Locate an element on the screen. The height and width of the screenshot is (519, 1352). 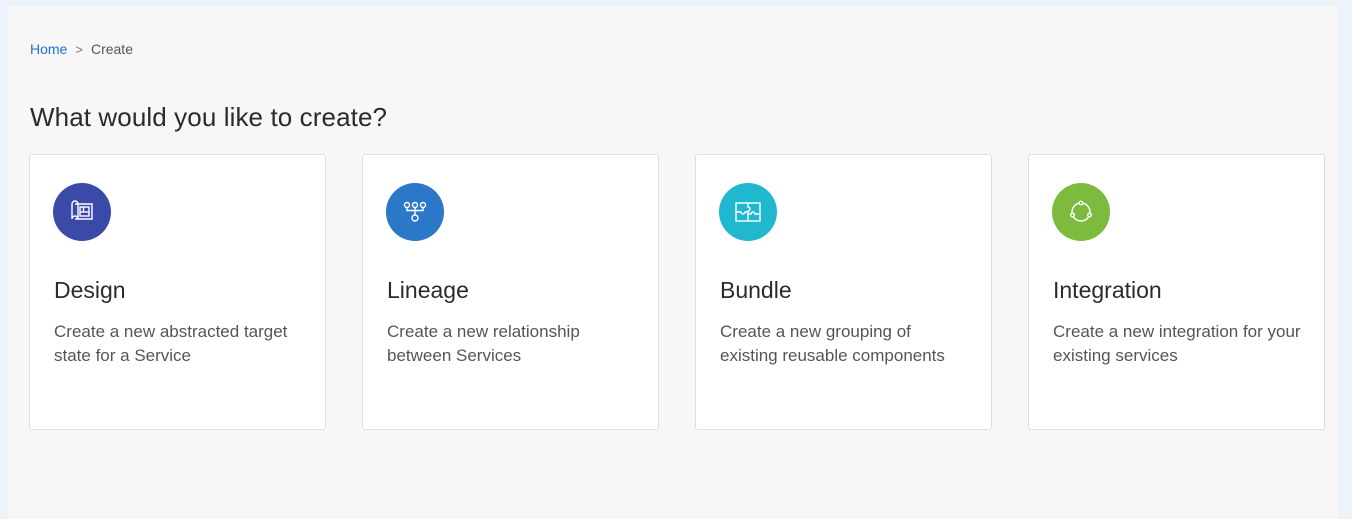
breadcrumb-home-link: Home is located at coordinates (48, 49).